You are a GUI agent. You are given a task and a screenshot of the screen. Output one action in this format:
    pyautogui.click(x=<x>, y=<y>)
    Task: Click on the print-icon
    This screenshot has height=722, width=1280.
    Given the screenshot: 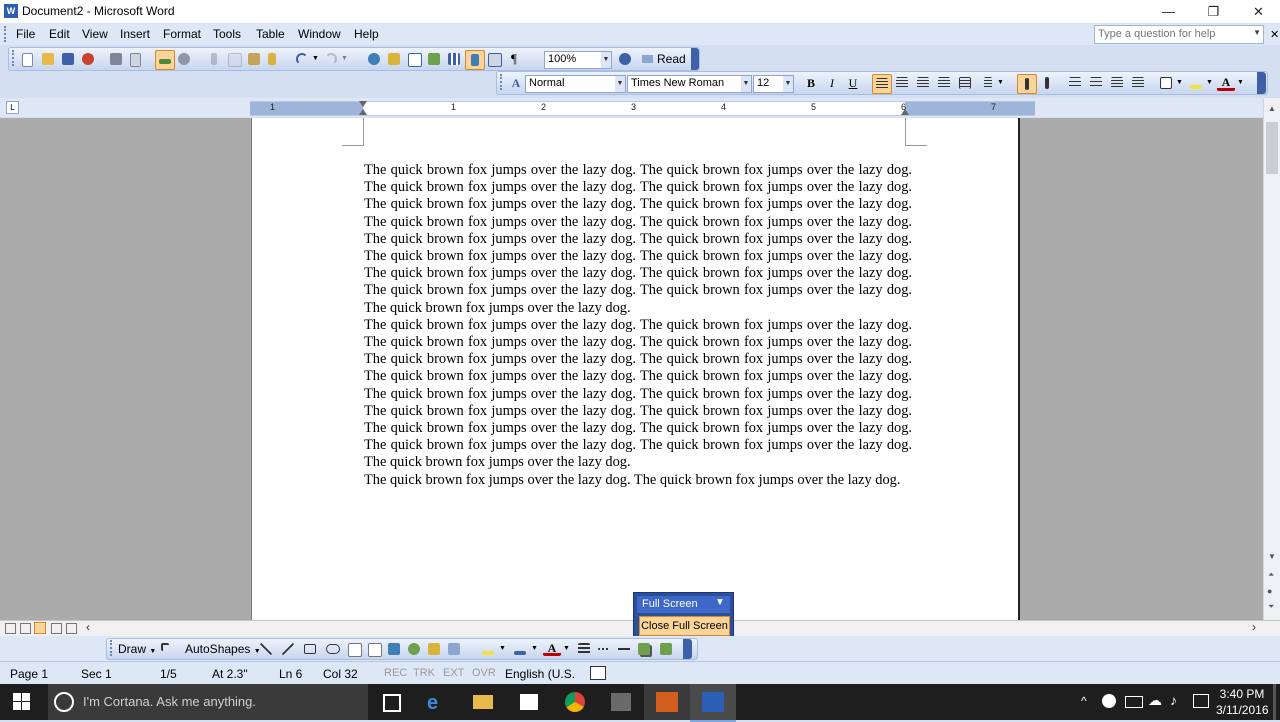 What is the action you would take?
    pyautogui.click(x=116, y=59)
    